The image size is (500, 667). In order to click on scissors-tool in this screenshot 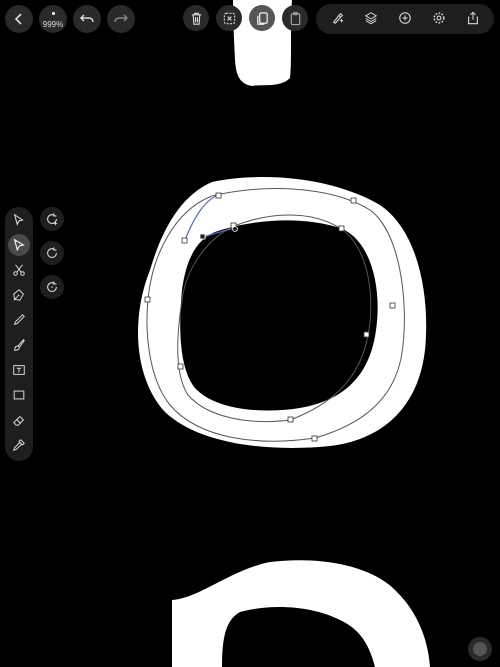, I will do `click(19, 270)`.